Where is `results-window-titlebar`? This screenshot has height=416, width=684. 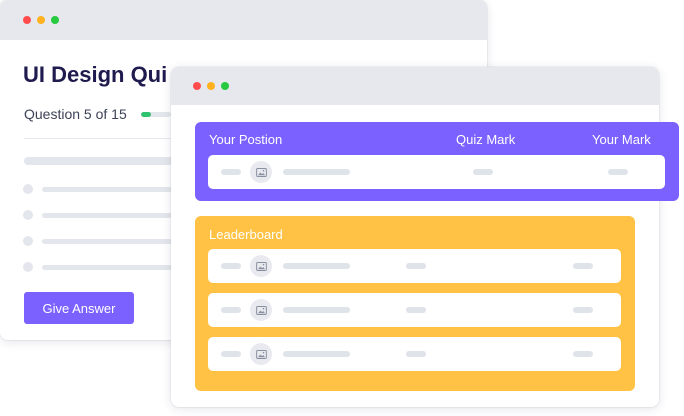 results-window-titlebar is located at coordinates (415, 86).